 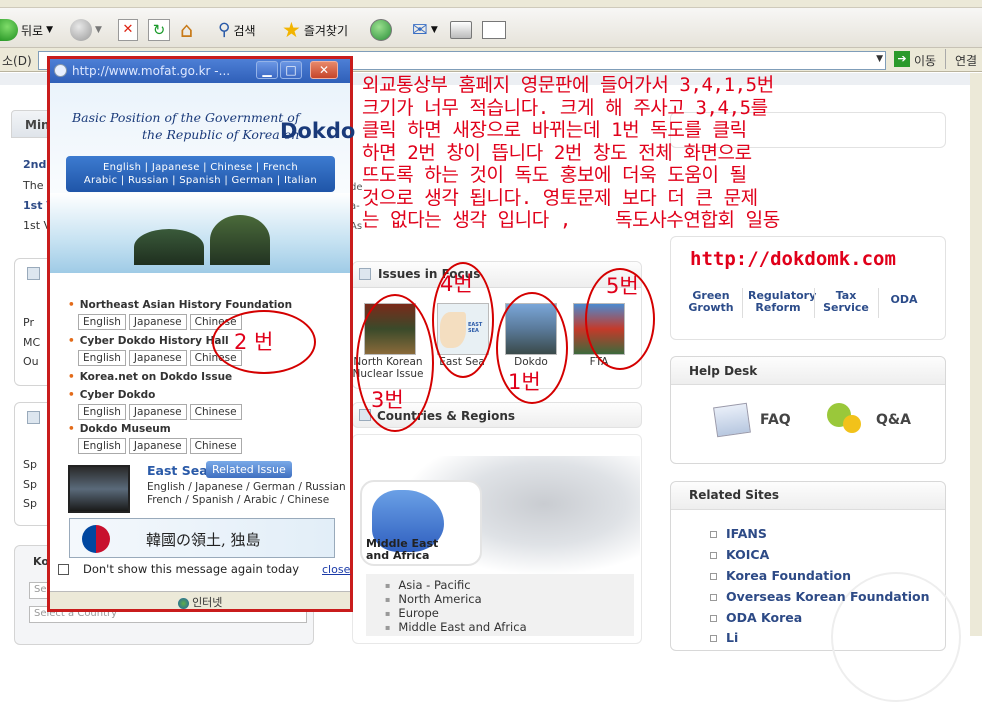 I want to click on region-item: Middle East and Africa, so click(x=455, y=627).